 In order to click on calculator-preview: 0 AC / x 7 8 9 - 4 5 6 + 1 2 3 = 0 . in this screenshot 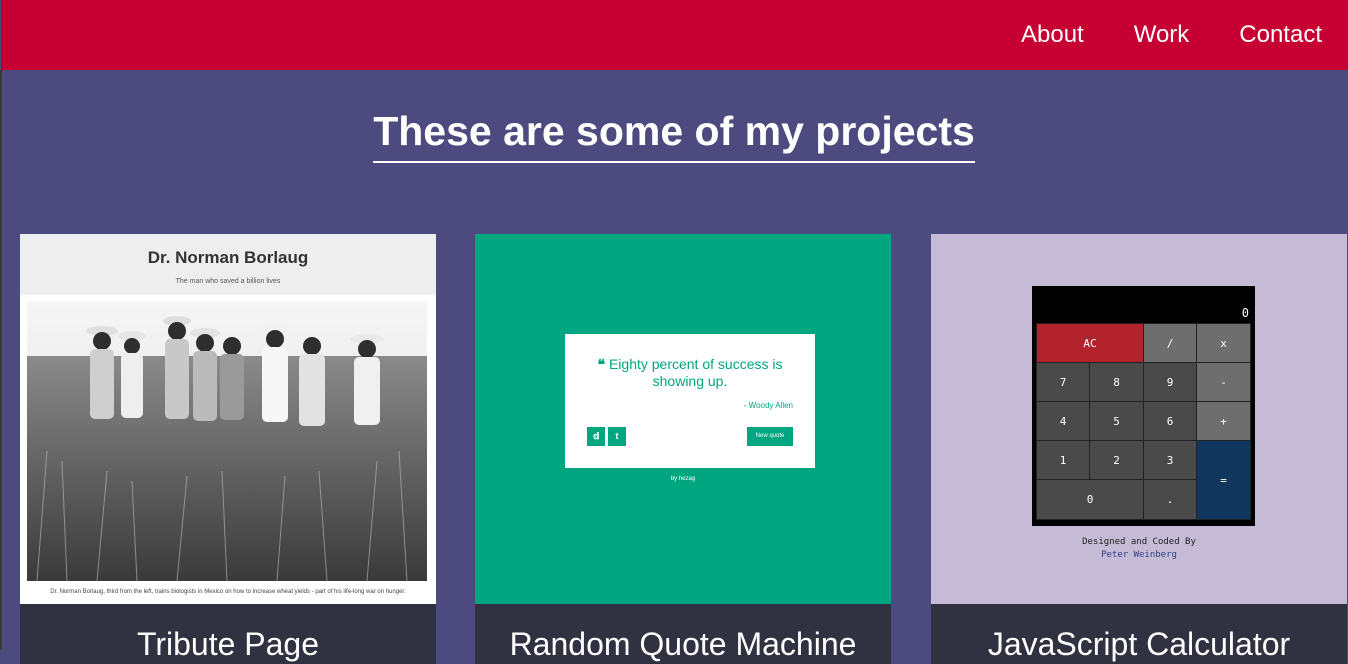, I will do `click(1143, 406)`.